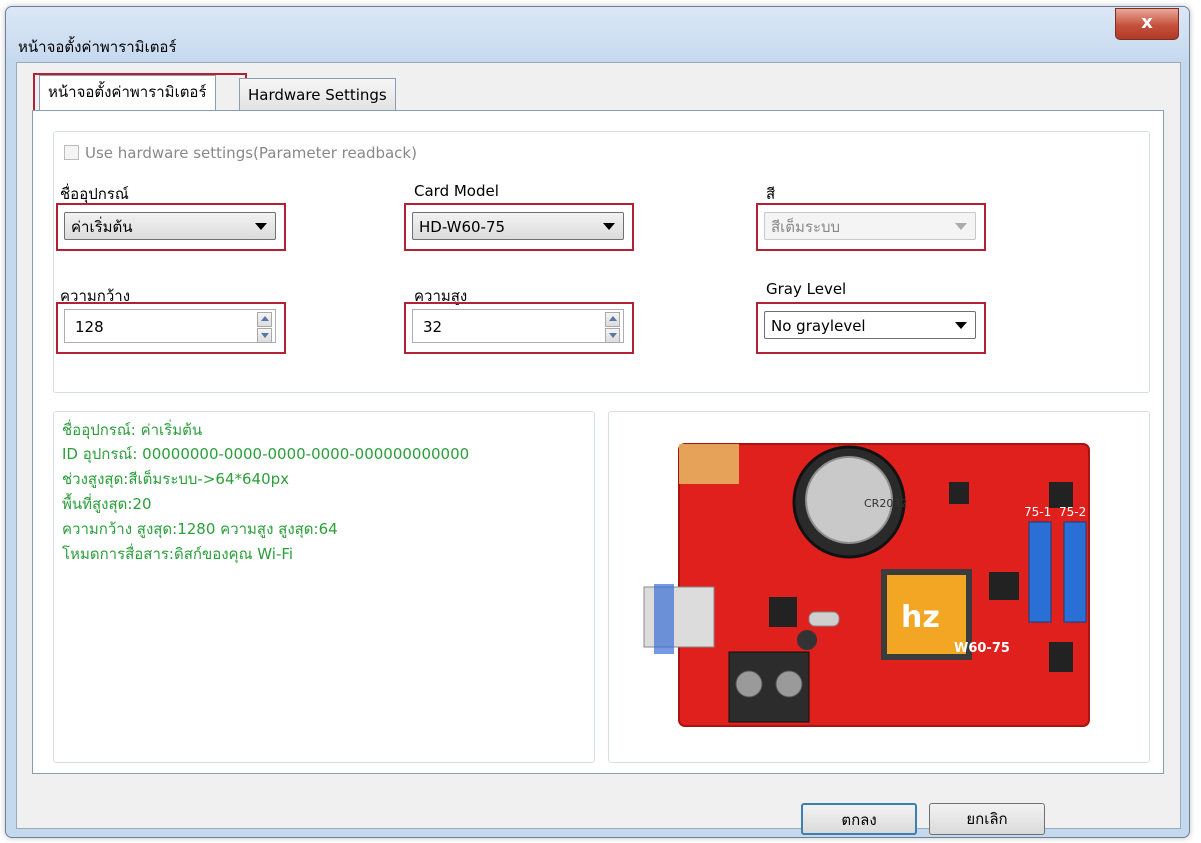 This screenshot has width=1201, height=843. What do you see at coordinates (709, 464) in the screenshot?
I see `antenna-area` at bounding box center [709, 464].